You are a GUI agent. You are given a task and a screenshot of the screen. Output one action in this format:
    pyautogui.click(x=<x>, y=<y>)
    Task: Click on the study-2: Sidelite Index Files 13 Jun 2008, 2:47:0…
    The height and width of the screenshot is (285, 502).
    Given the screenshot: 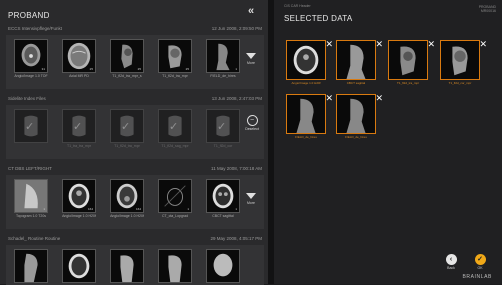 What is the action you would take?
    pyautogui.click(x=135, y=127)
    